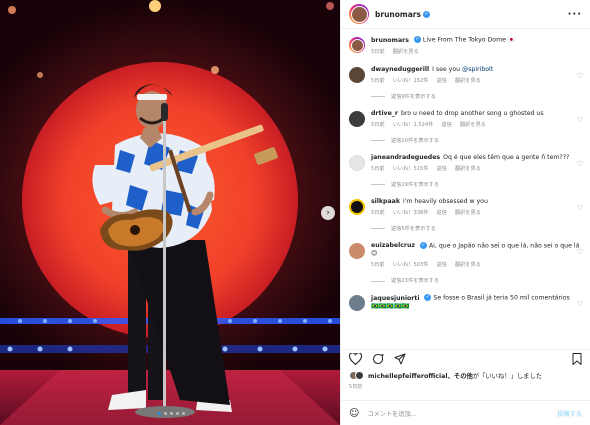 This screenshot has height=425, width=590. I want to click on comment-mention: @spiribolt, so click(477, 69).